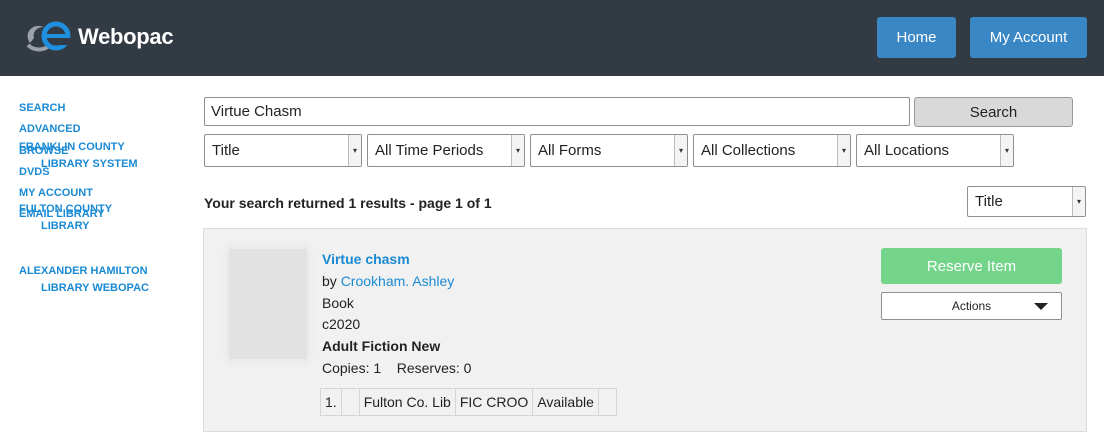 The width and height of the screenshot is (1104, 432). Describe the element at coordinates (748, 150) in the screenshot. I see `select-value: All Collections` at that location.